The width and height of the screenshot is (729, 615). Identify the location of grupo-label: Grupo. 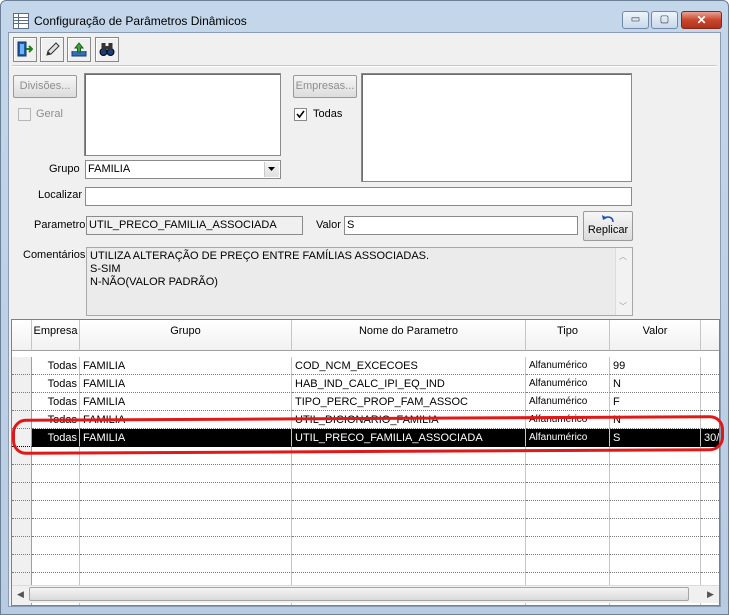
(64, 169).